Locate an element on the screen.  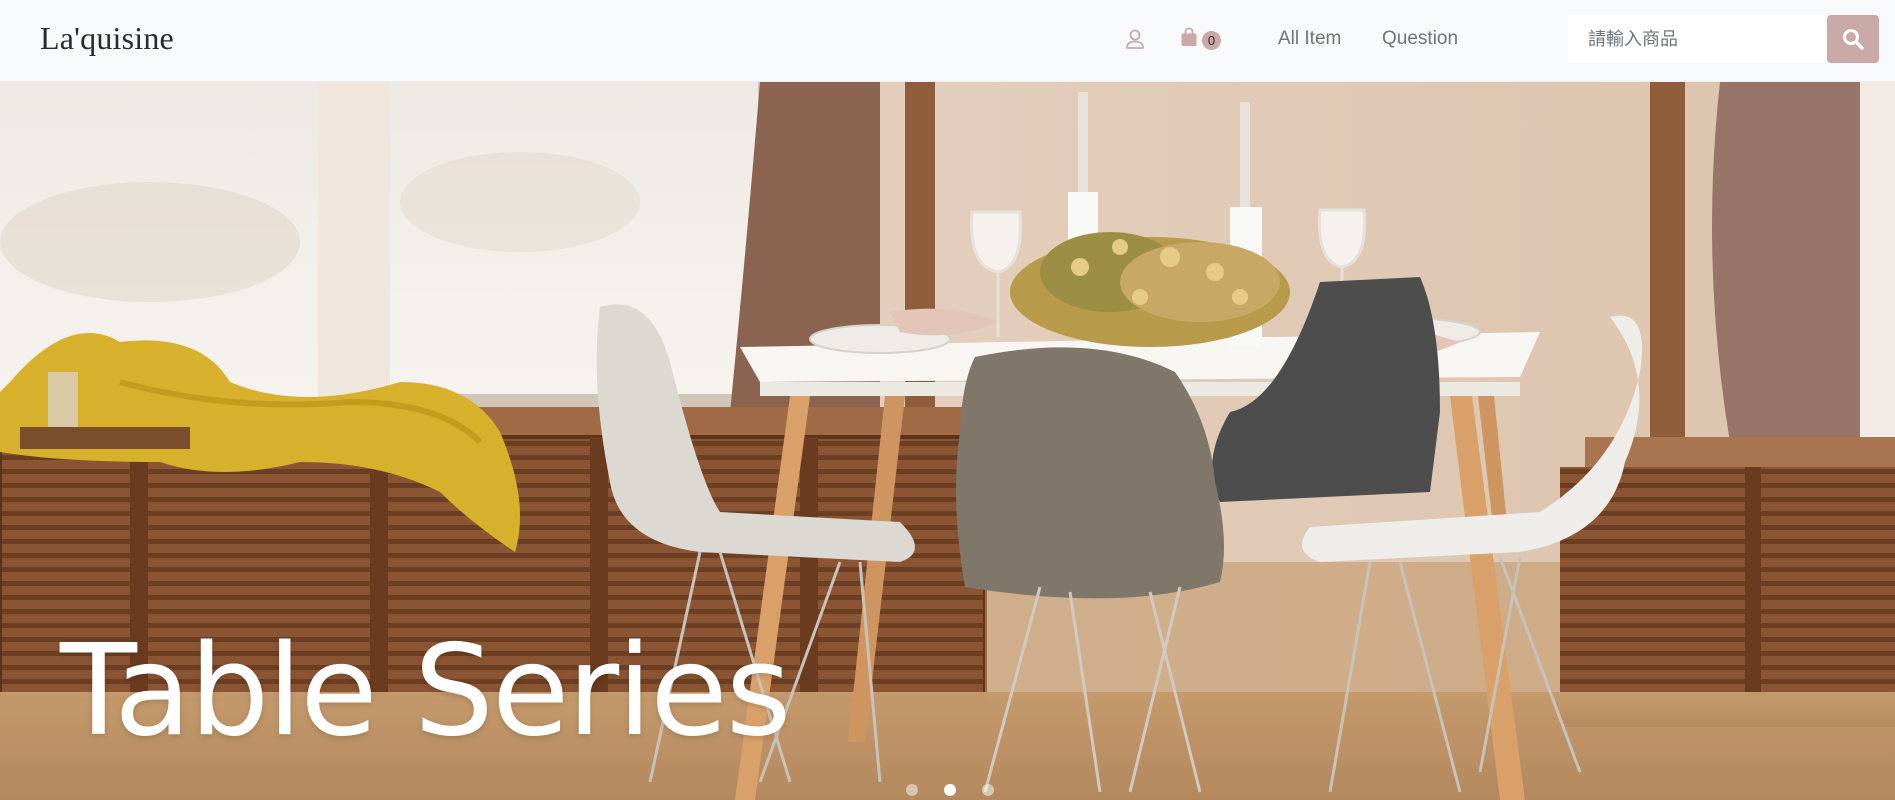
user-icon is located at coordinates (1135, 39).